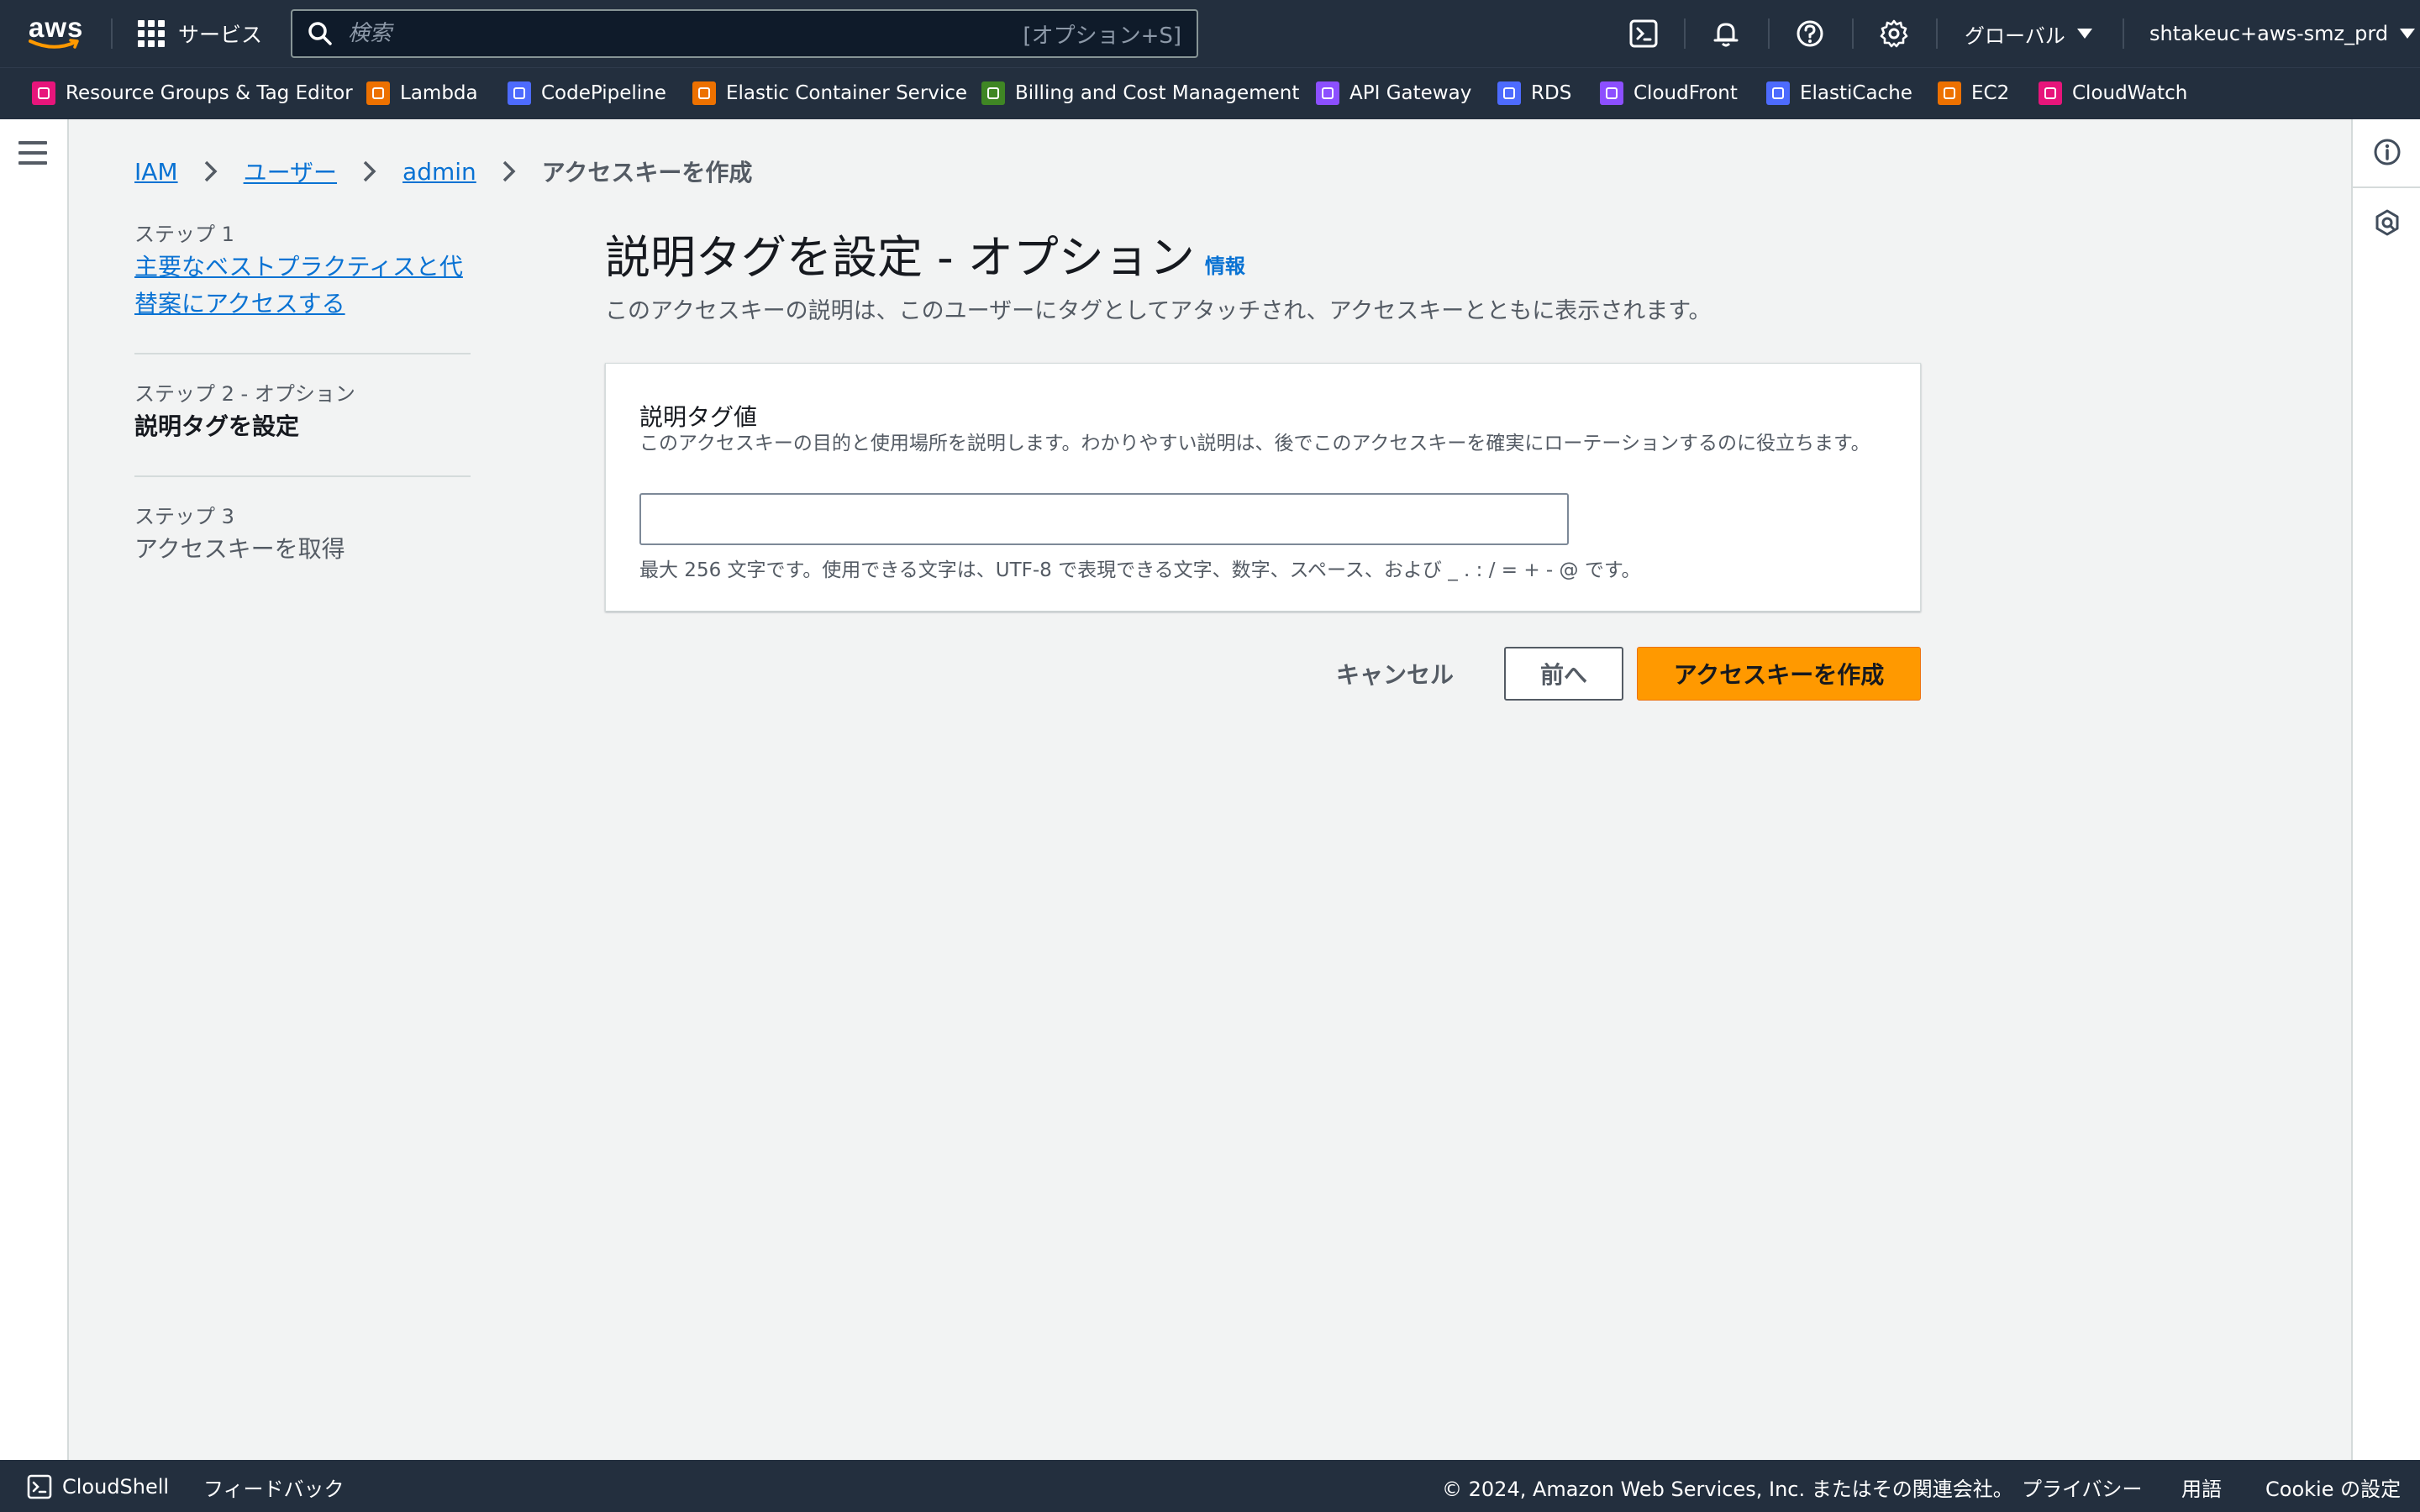 The width and height of the screenshot is (2420, 1512). I want to click on favorite-cloudwatch: CloudWatch, so click(2113, 93).